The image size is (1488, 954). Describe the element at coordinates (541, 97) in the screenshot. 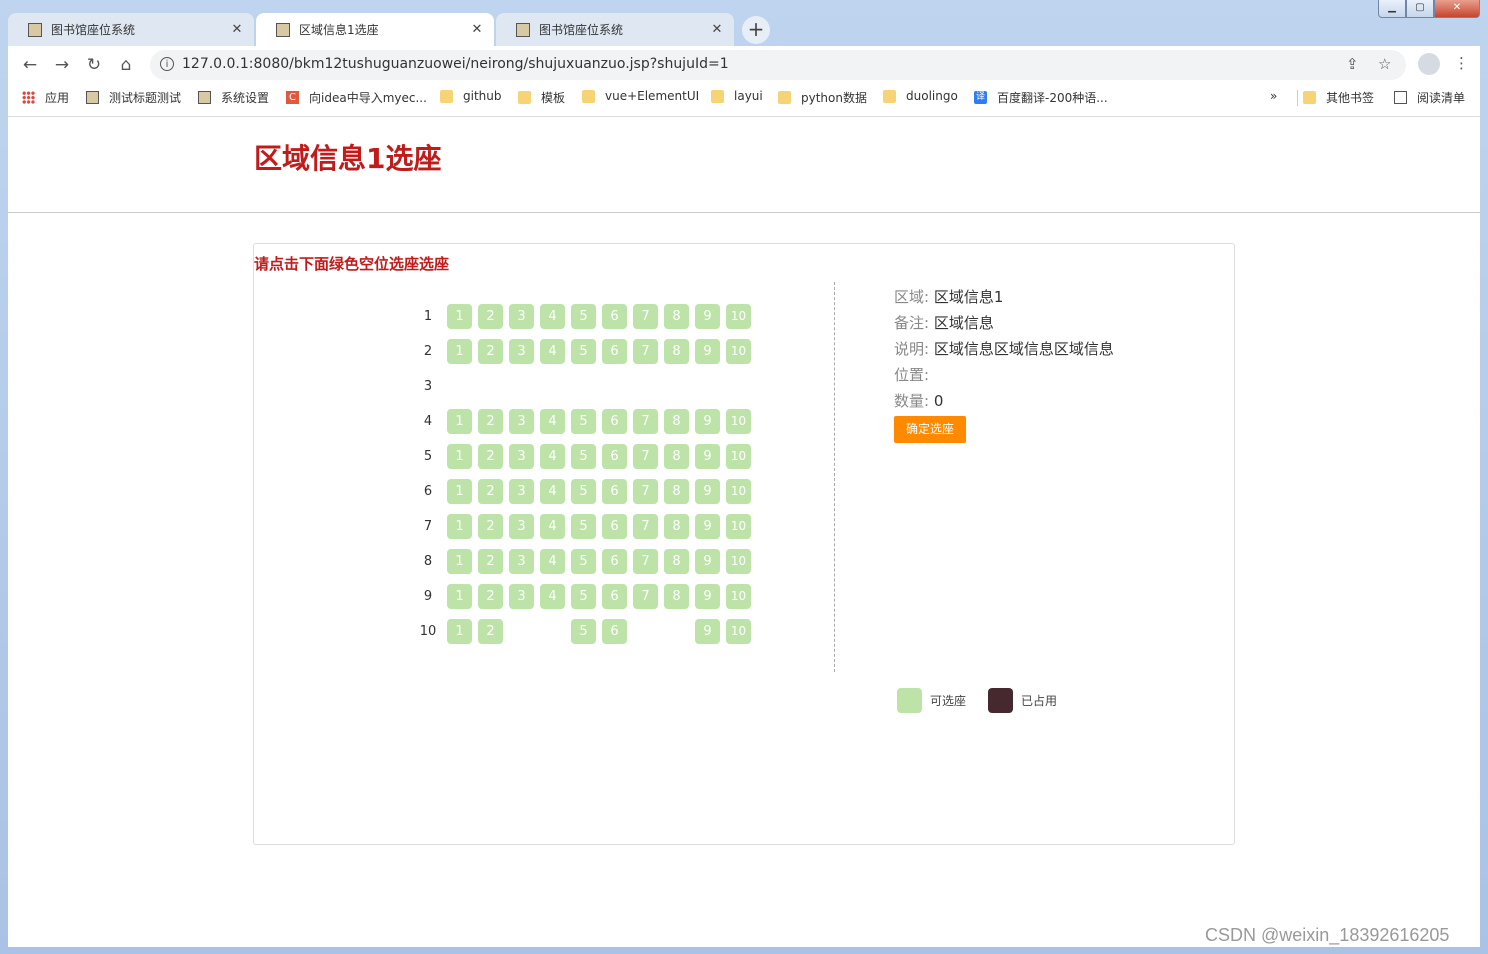

I see `bookmark-folder: 模板` at that location.